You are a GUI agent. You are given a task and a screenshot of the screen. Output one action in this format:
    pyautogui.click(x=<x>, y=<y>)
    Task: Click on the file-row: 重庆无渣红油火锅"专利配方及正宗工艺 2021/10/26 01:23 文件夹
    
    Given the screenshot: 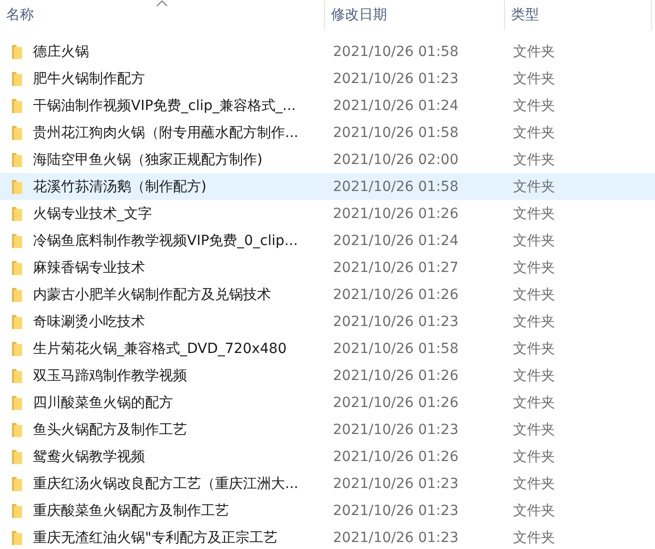 What is the action you would take?
    pyautogui.click(x=327, y=536)
    